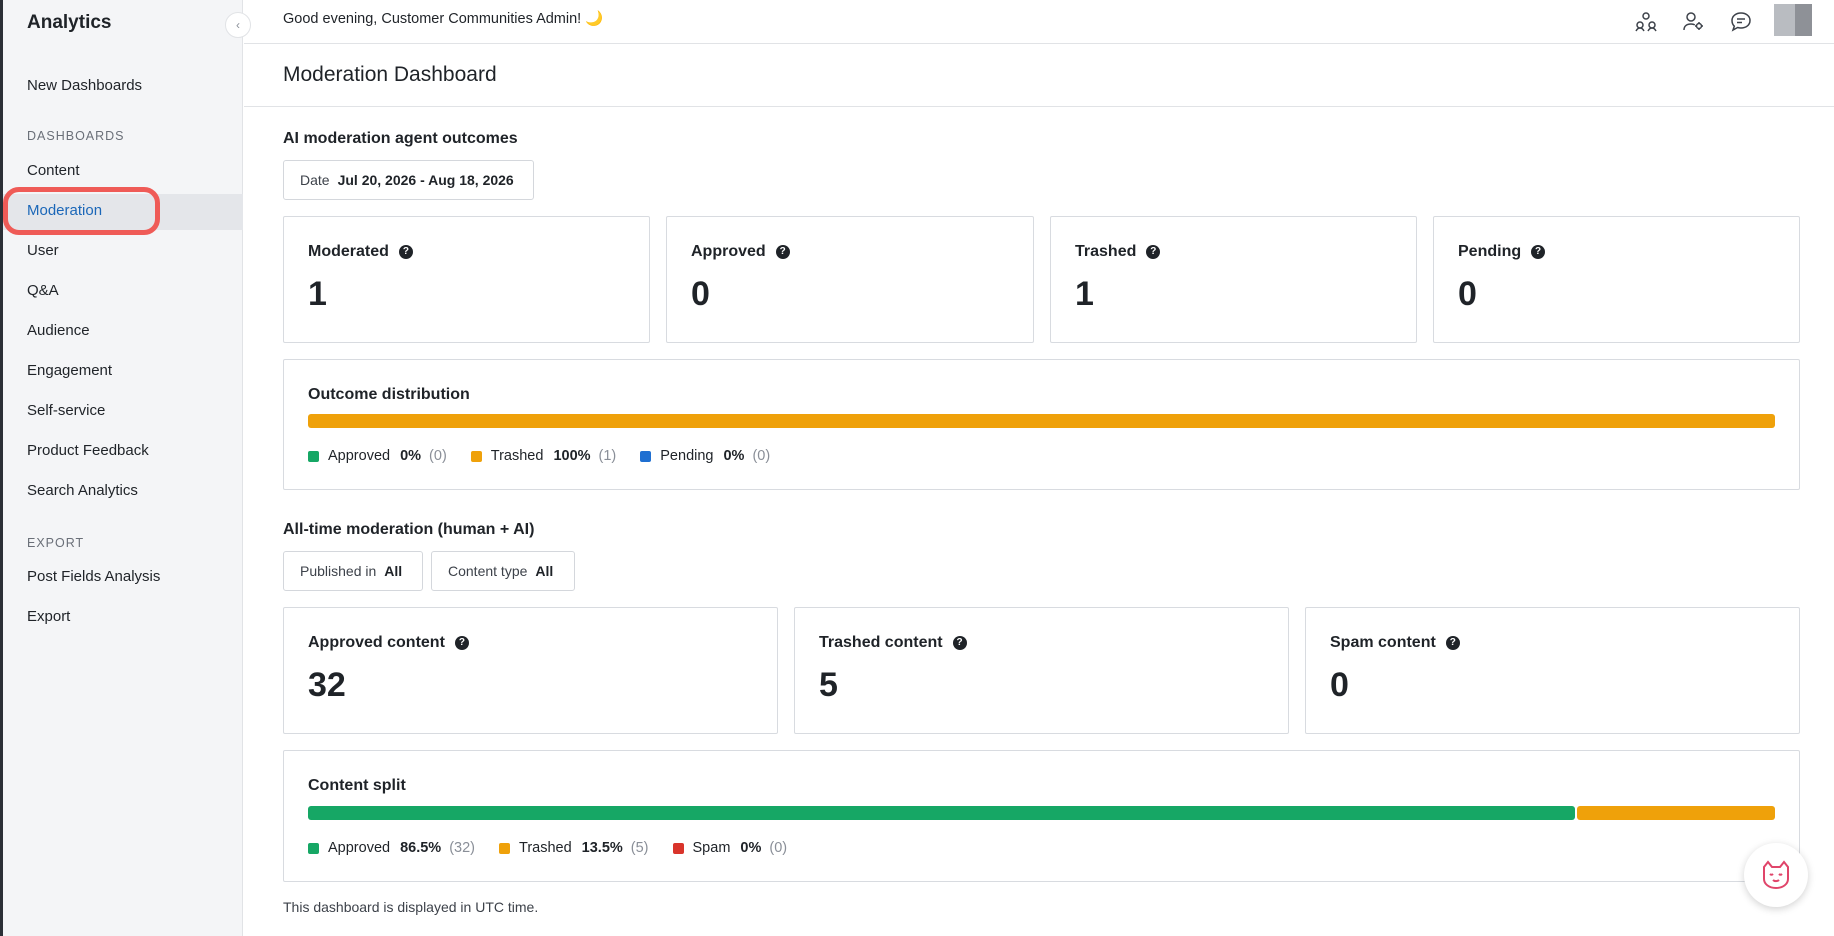  Describe the element at coordinates (84, 86) in the screenshot. I see `sidebar-item-new-dashboards: New Dashboards` at that location.